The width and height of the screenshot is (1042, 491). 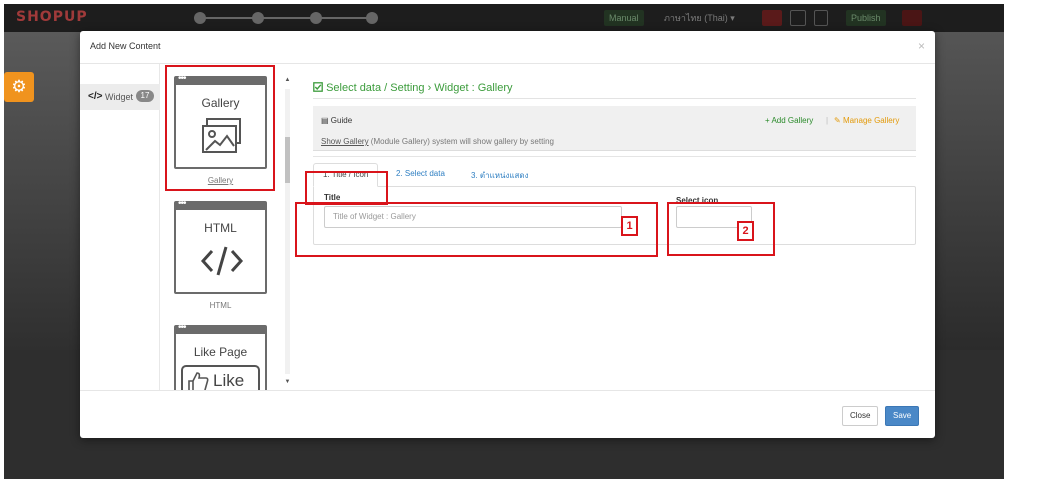 What do you see at coordinates (220, 305) in the screenshot?
I see `widget-caption: HTML` at bounding box center [220, 305].